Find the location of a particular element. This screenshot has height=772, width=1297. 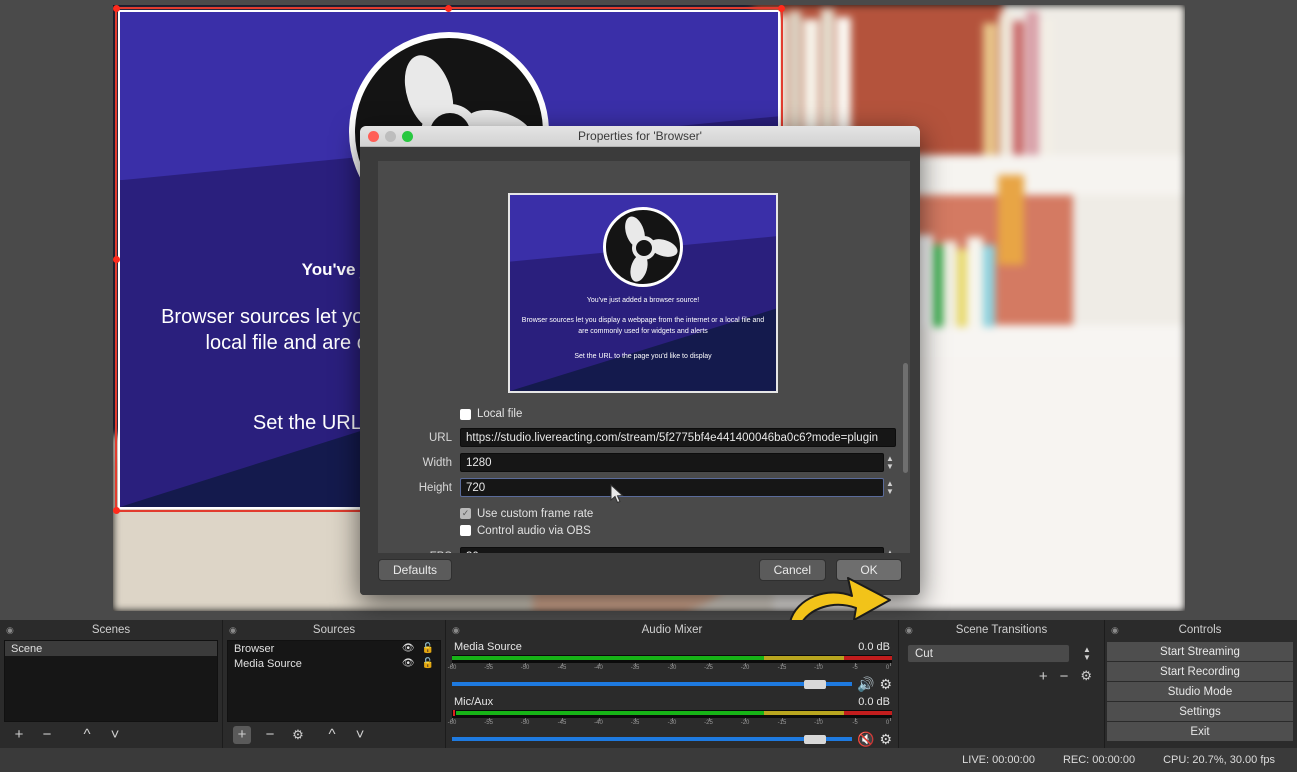

transition-gear-icon: ⚙ is located at coordinates (1086, 676).